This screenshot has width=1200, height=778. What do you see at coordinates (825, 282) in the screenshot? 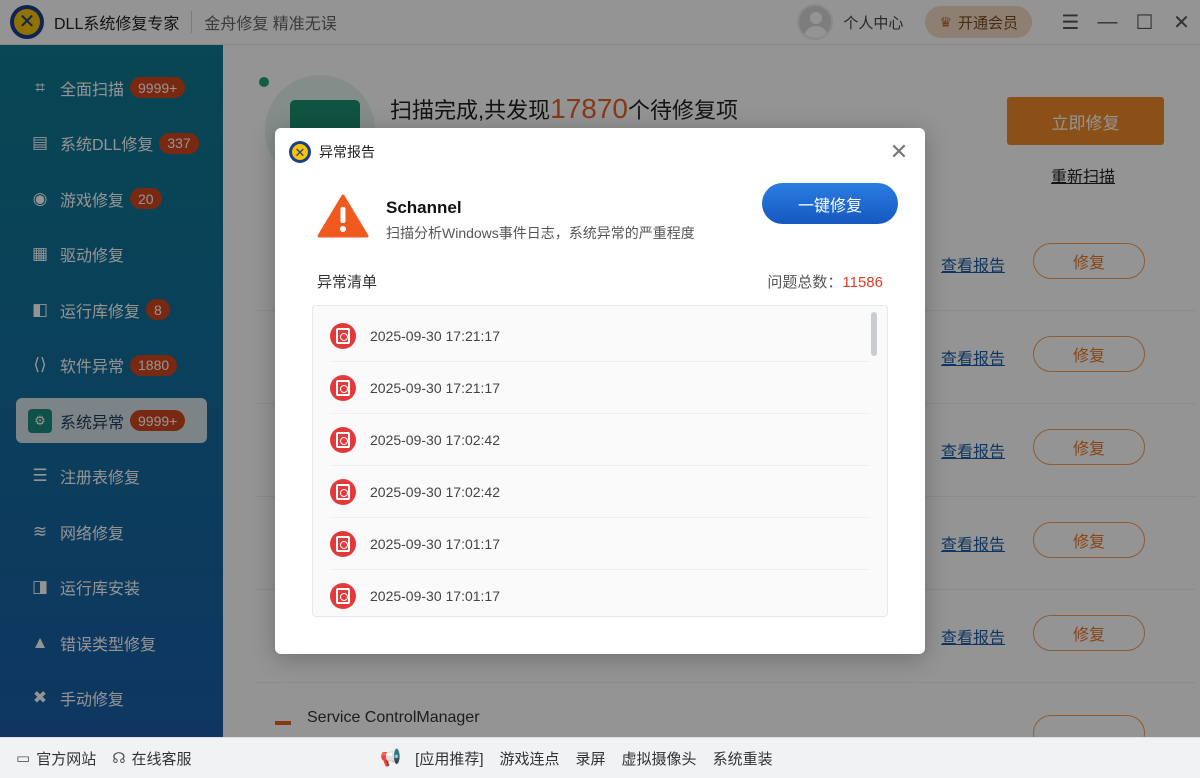
I see `total-count: 问题总数：11586` at bounding box center [825, 282].